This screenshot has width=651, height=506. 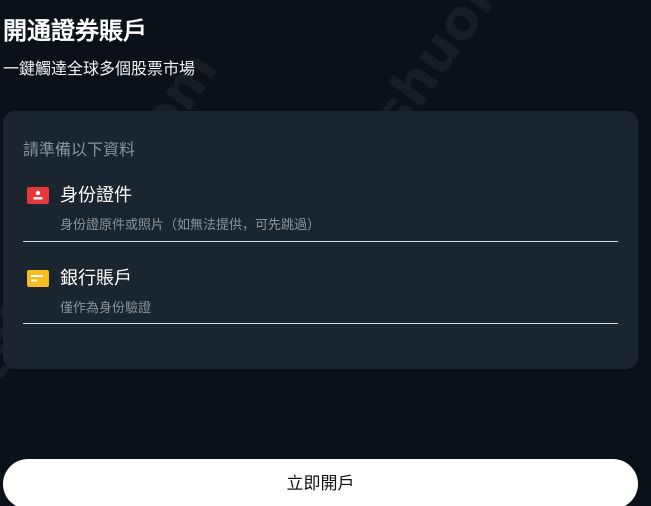 I want to click on bank-card-icon, so click(x=38, y=278).